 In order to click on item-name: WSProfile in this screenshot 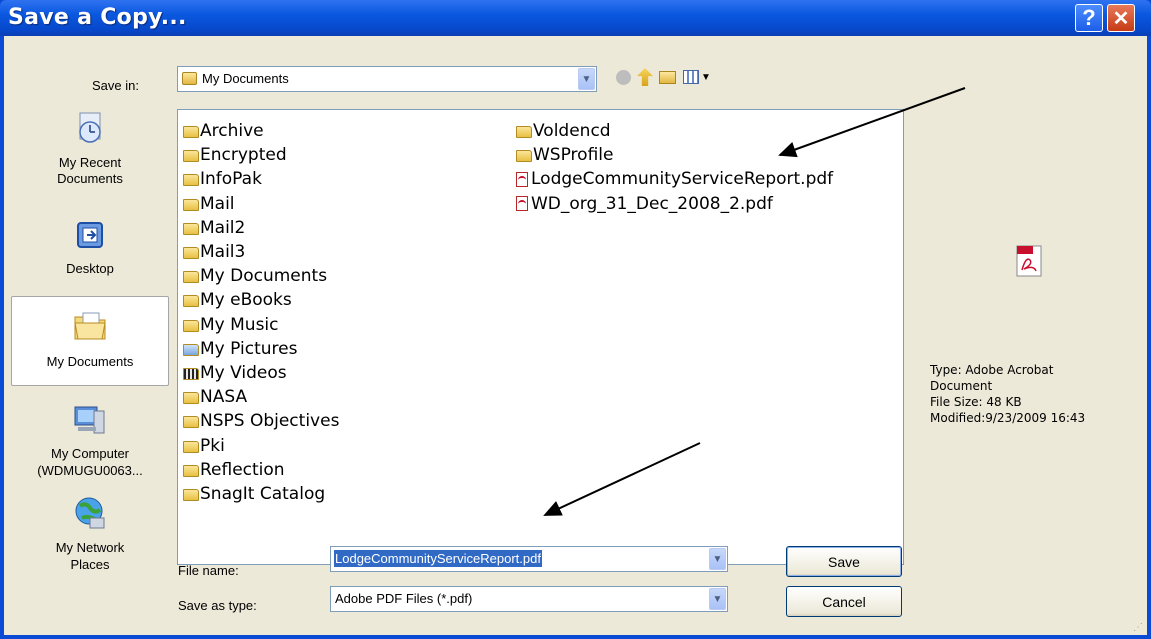, I will do `click(573, 155)`.